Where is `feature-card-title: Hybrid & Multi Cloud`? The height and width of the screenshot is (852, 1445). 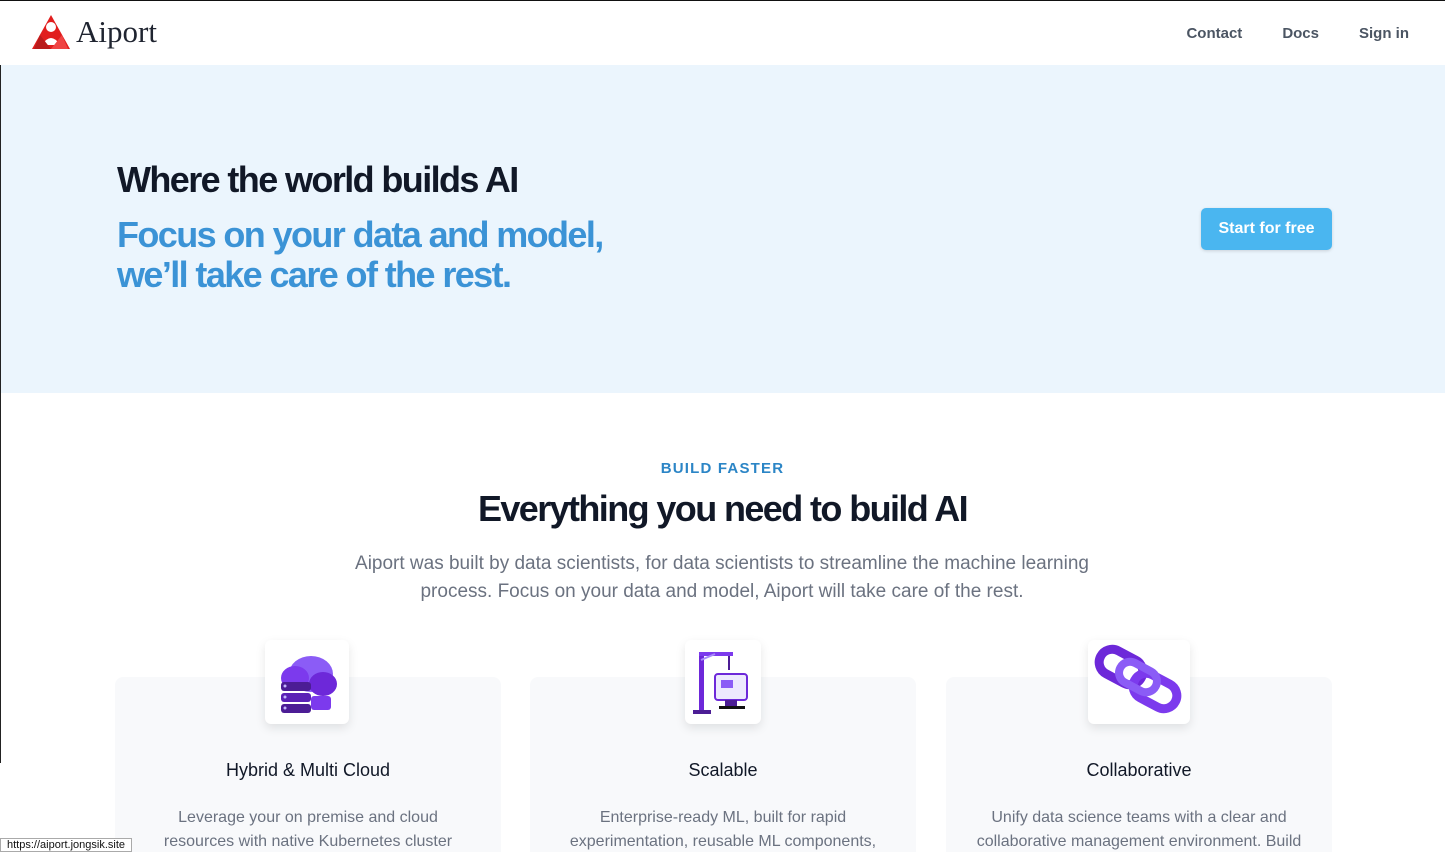 feature-card-title: Hybrid & Multi Cloud is located at coordinates (308, 770).